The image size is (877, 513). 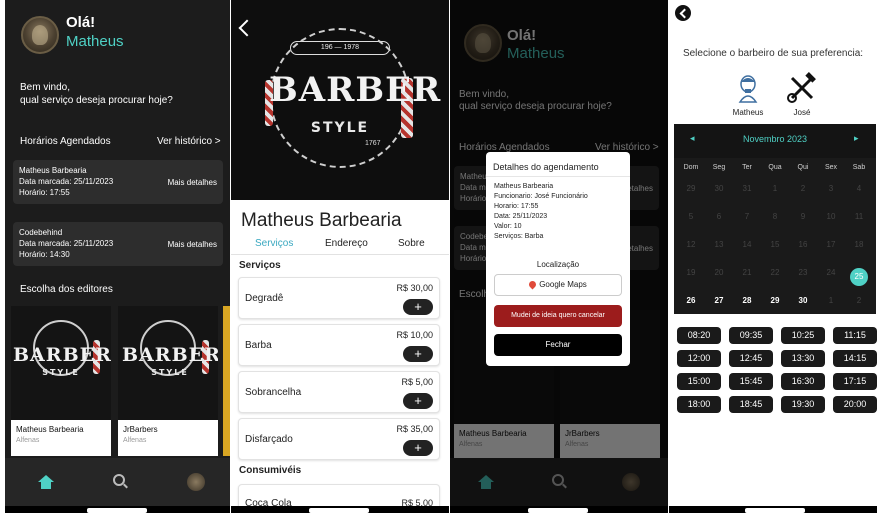 What do you see at coordinates (691, 216) in the screenshot?
I see `calendar-day: 5` at bounding box center [691, 216].